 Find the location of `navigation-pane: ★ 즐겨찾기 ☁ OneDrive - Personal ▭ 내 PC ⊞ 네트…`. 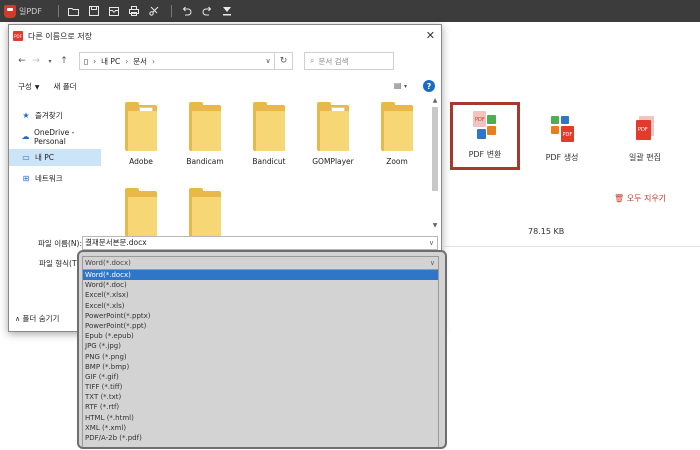

navigation-pane: ★ 즐겨찾기 ☁ OneDrive - Personal ▭ 내 PC ⊞ 네트… is located at coordinates (55, 163).